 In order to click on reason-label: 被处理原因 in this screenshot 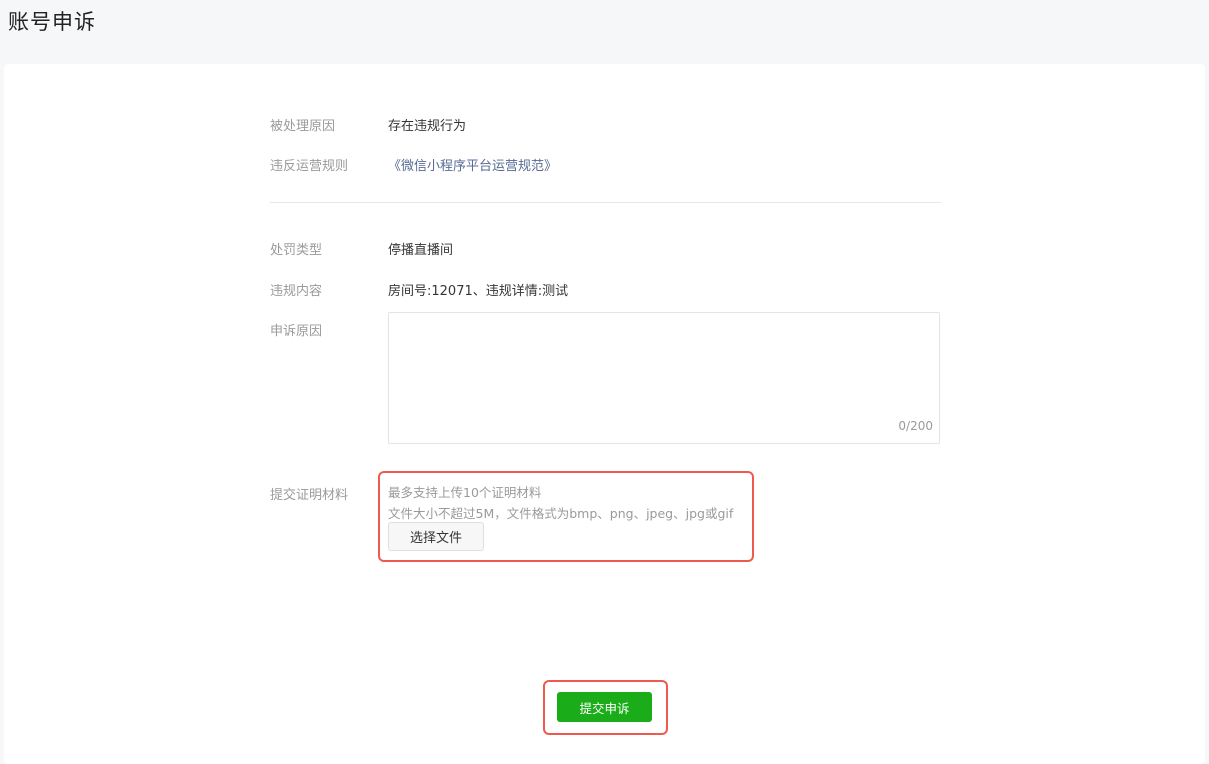, I will do `click(303, 126)`.